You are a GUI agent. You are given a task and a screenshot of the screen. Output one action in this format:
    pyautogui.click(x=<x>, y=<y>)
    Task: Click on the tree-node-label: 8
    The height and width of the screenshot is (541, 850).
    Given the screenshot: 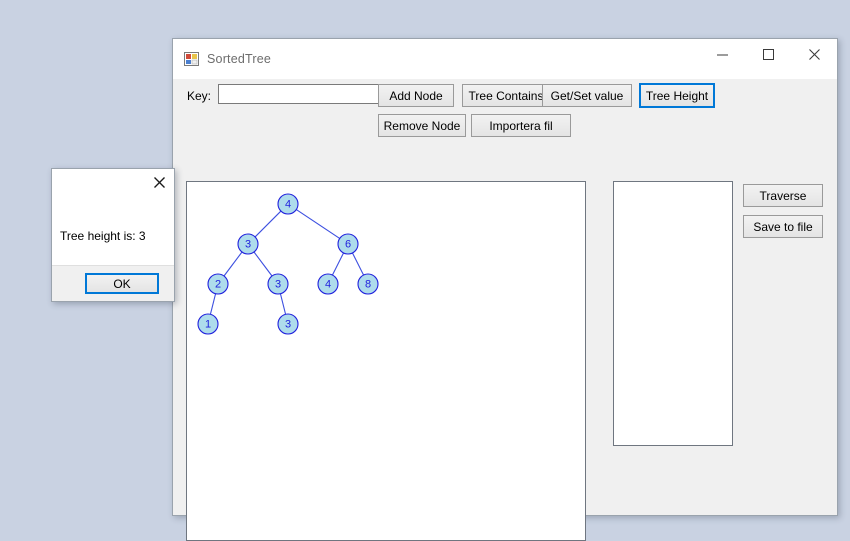 What is the action you would take?
    pyautogui.click(x=368, y=285)
    